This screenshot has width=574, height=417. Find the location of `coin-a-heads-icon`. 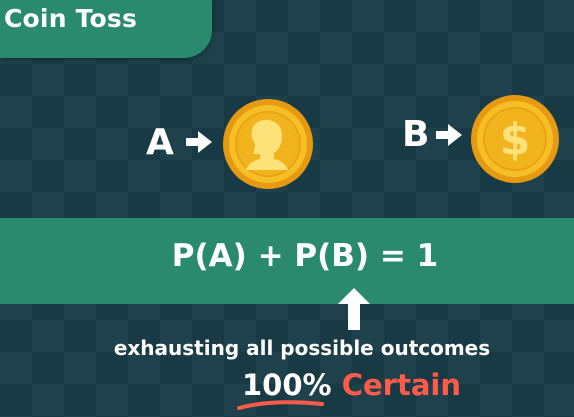

coin-a-heads-icon is located at coordinates (268, 144).